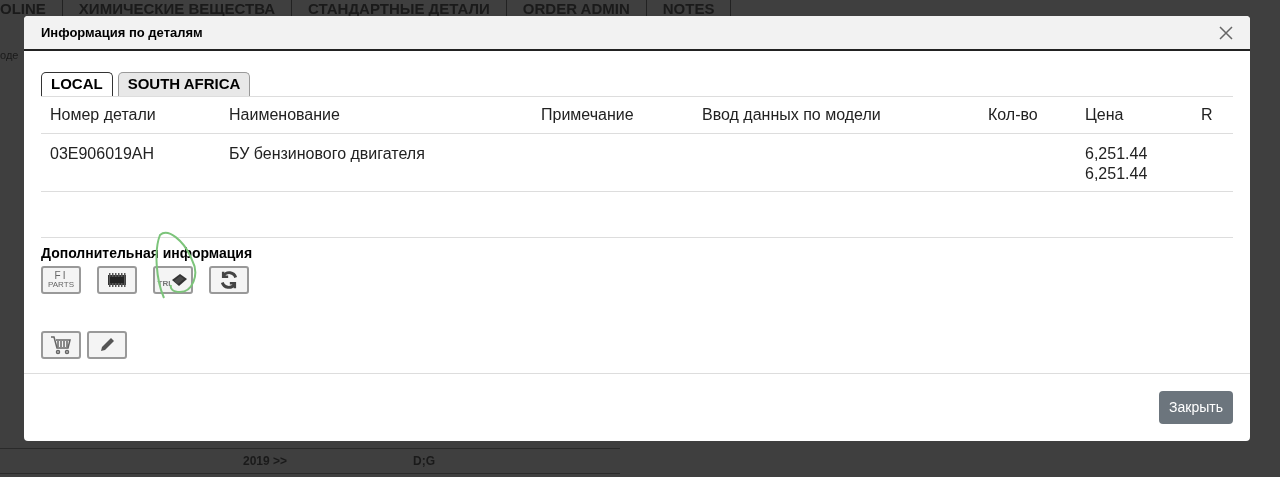 This screenshot has height=477, width=1280. I want to click on column-header: Кол-во, so click(1013, 115).